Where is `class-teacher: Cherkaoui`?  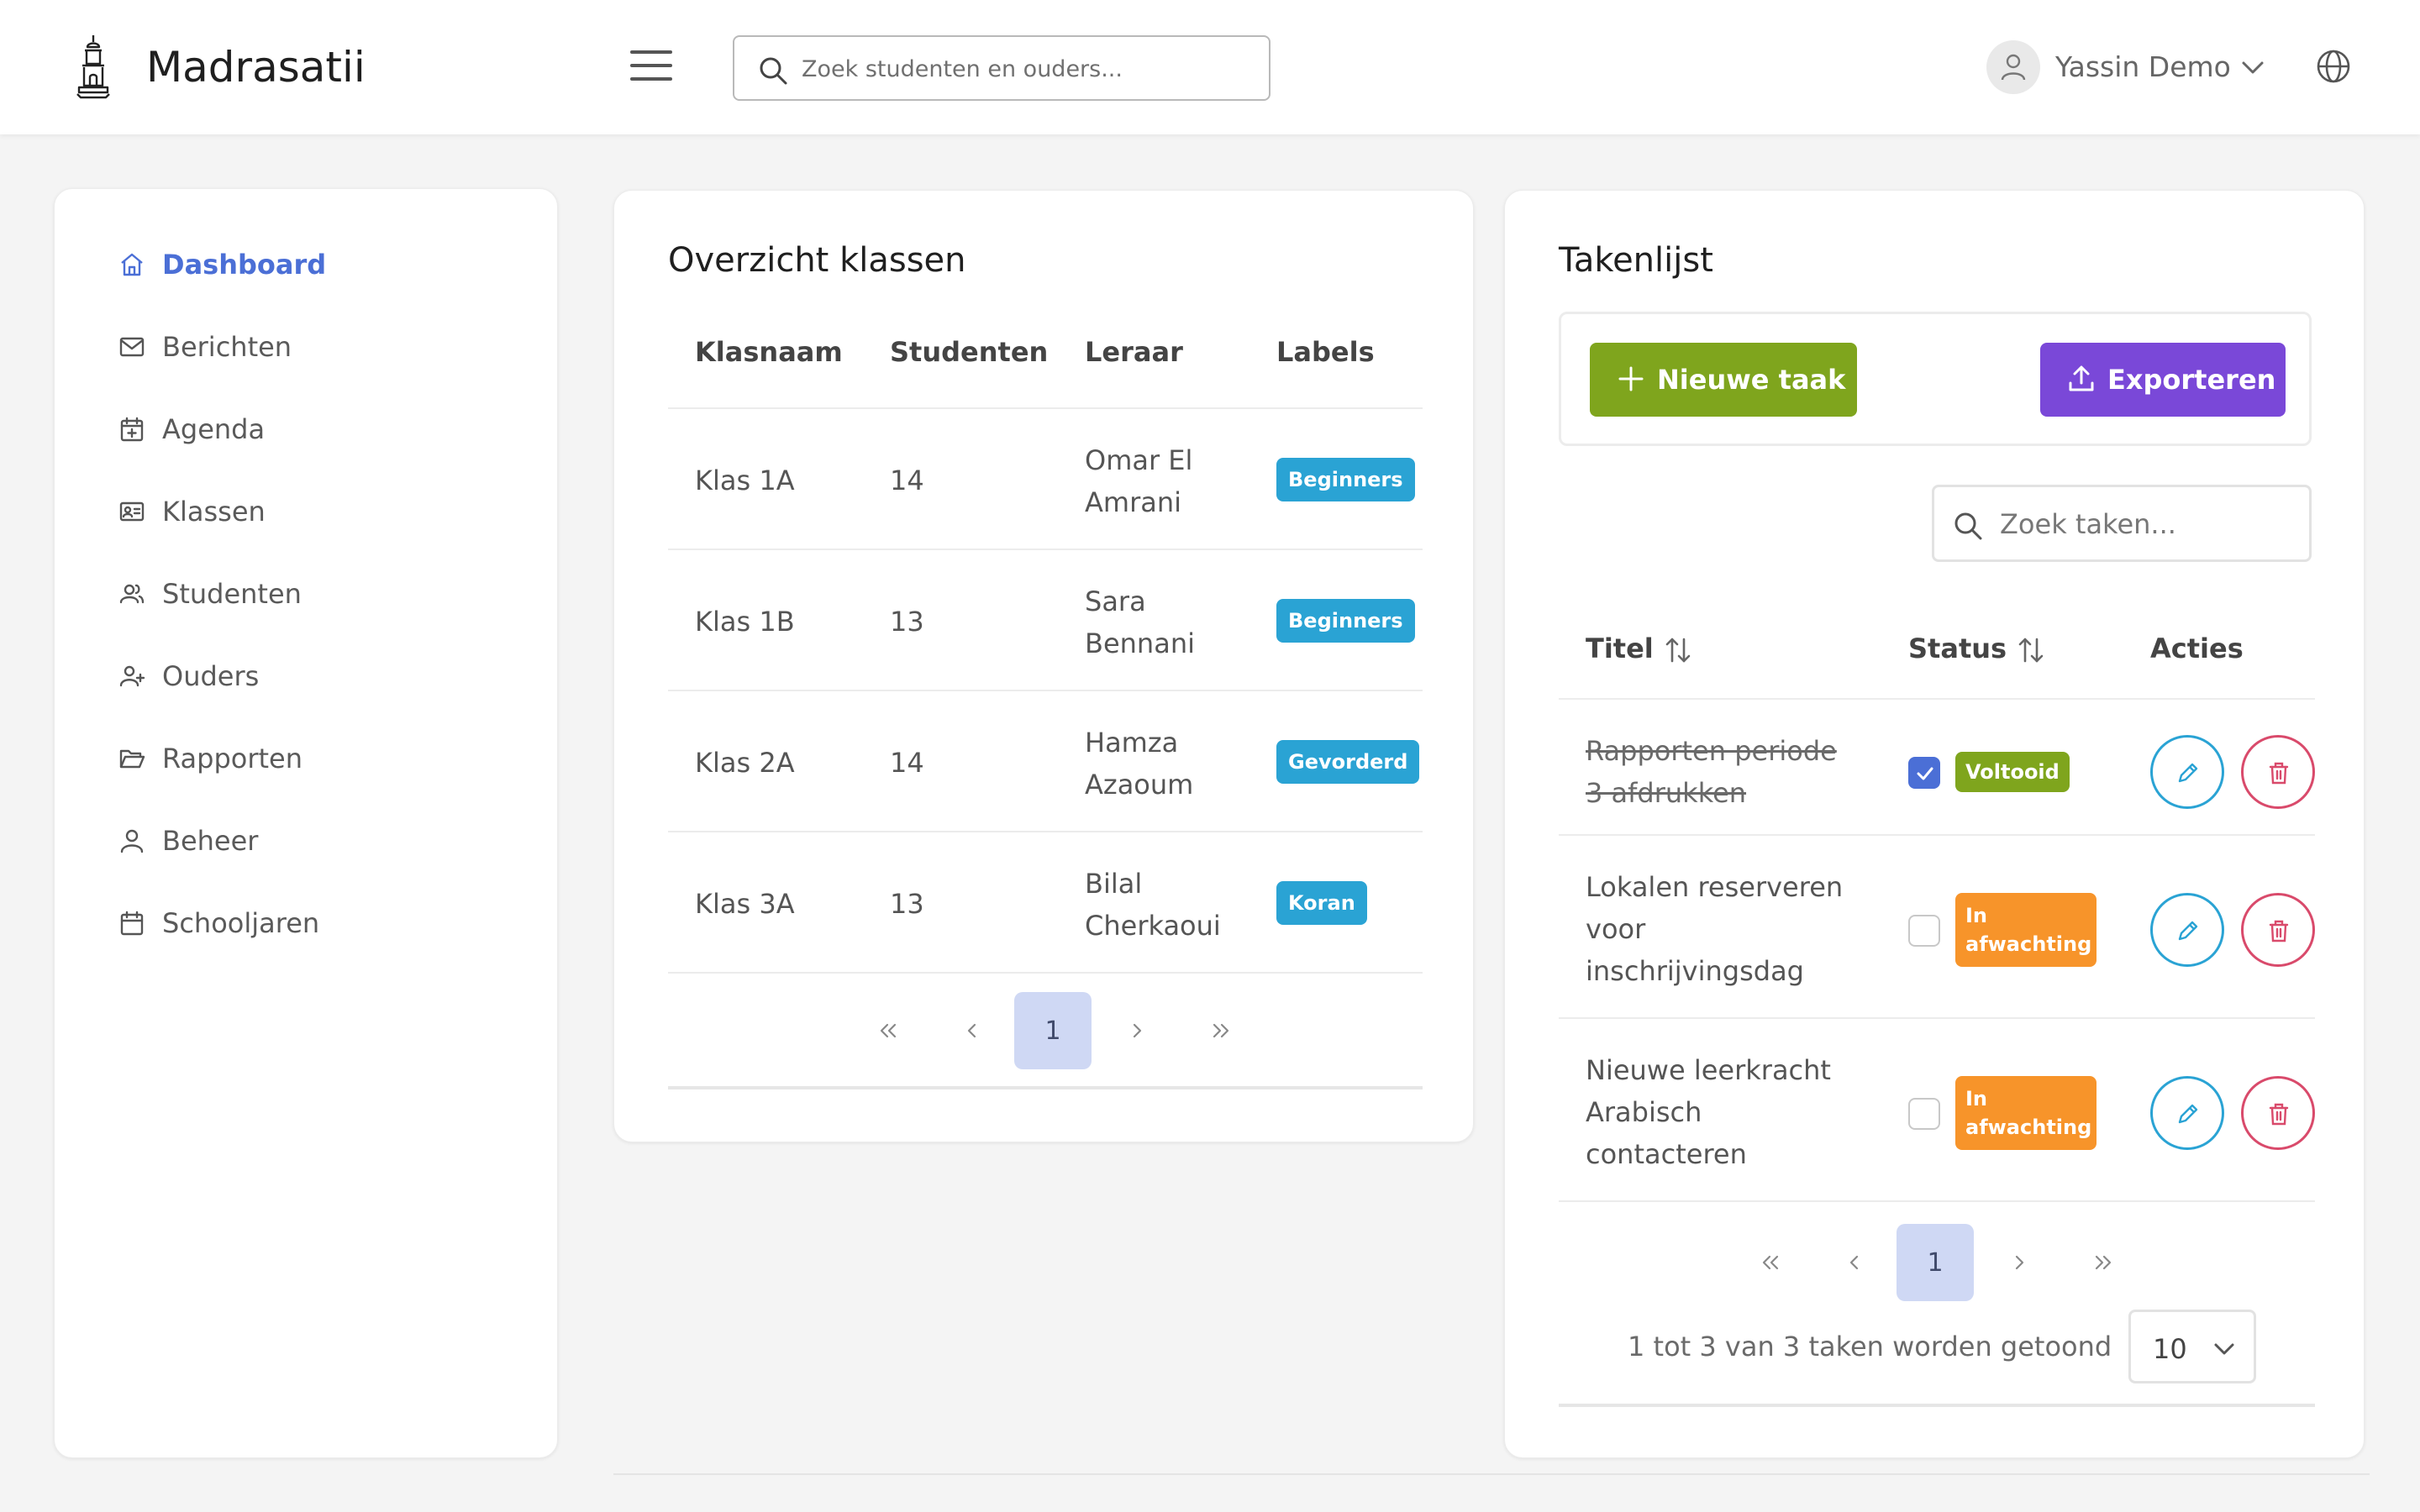 class-teacher: Cherkaoui is located at coordinates (1153, 926).